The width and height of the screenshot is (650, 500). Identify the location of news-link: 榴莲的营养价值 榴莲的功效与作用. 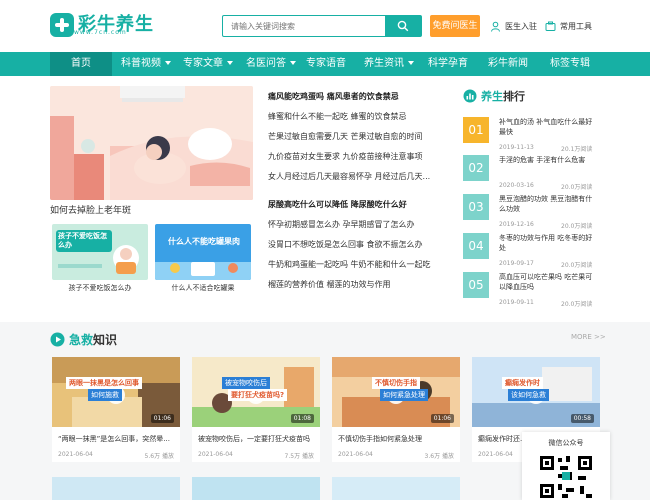
(358, 288).